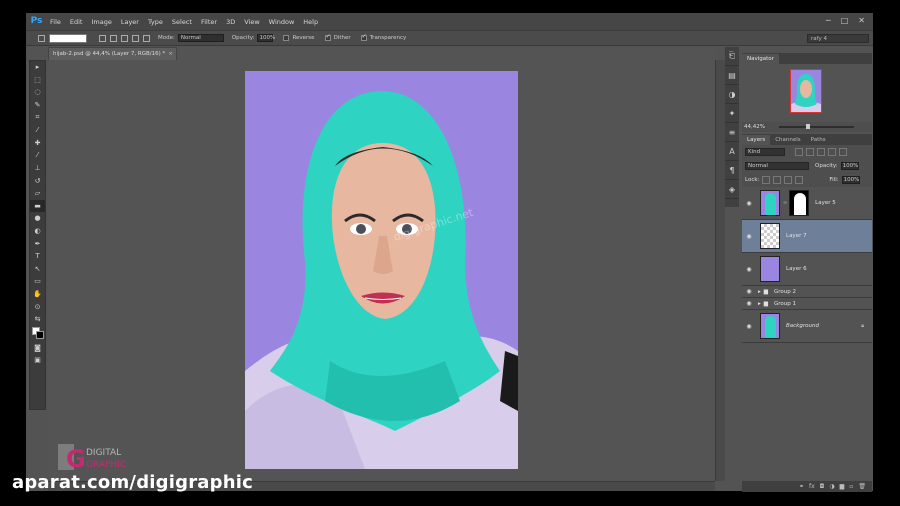 The width and height of the screenshot is (900, 506). I want to click on gradient-tool-preset-icon, so click(41, 38).